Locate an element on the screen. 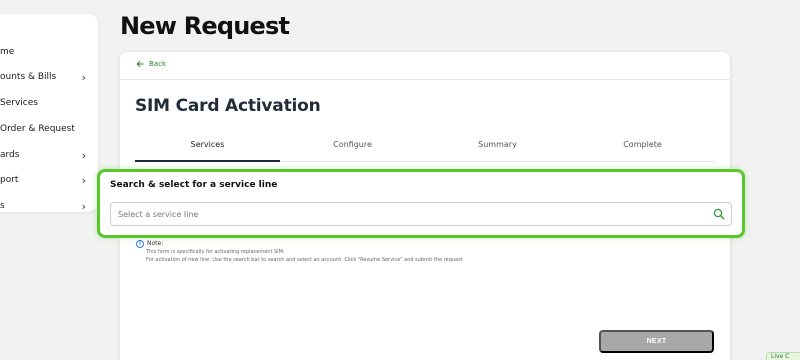 This screenshot has height=360, width=800. search-field is located at coordinates (421, 214).